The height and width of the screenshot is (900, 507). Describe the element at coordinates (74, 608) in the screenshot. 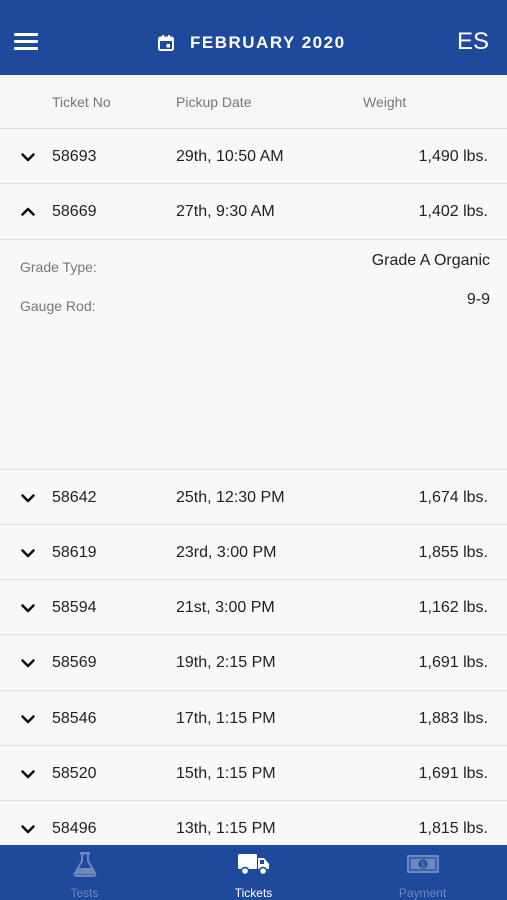

I see `ticket-number: 58594` at that location.